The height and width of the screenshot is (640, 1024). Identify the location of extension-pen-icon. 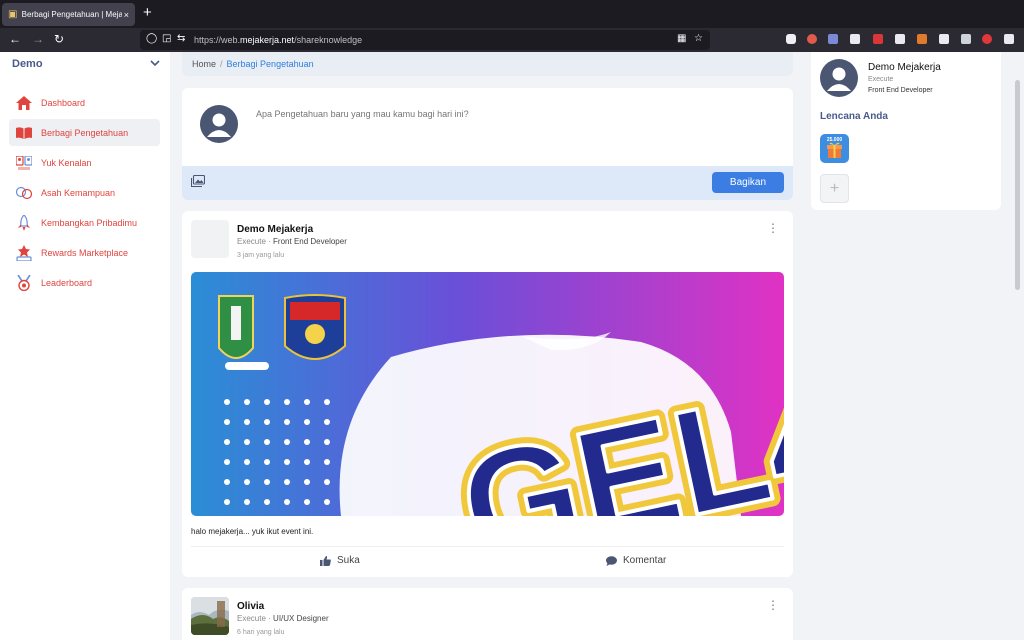
(833, 39).